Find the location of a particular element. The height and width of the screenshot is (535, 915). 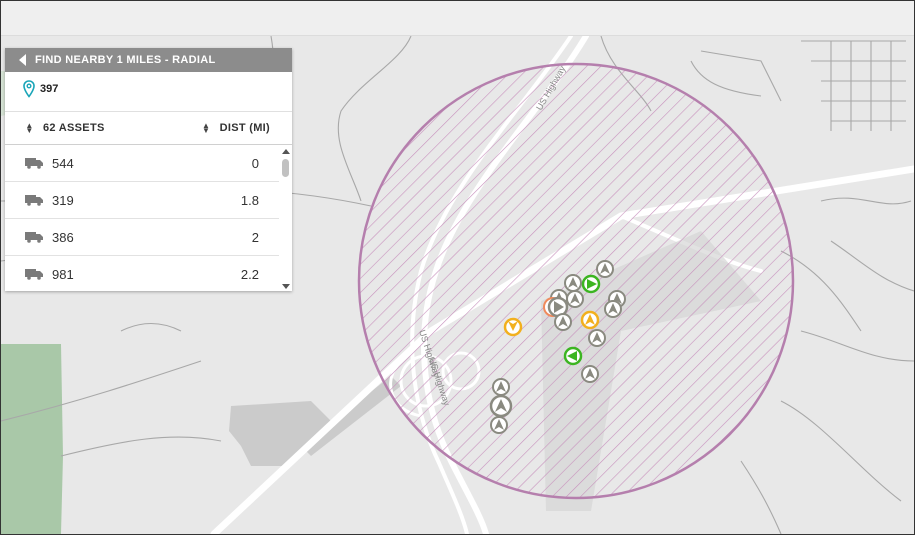

asset-distance: 2 is located at coordinates (255, 237).